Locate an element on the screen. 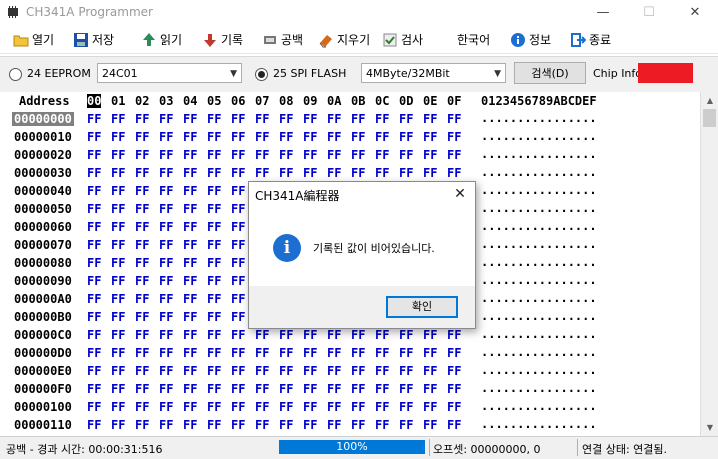  language-button: 한국어 is located at coordinates (473, 40).